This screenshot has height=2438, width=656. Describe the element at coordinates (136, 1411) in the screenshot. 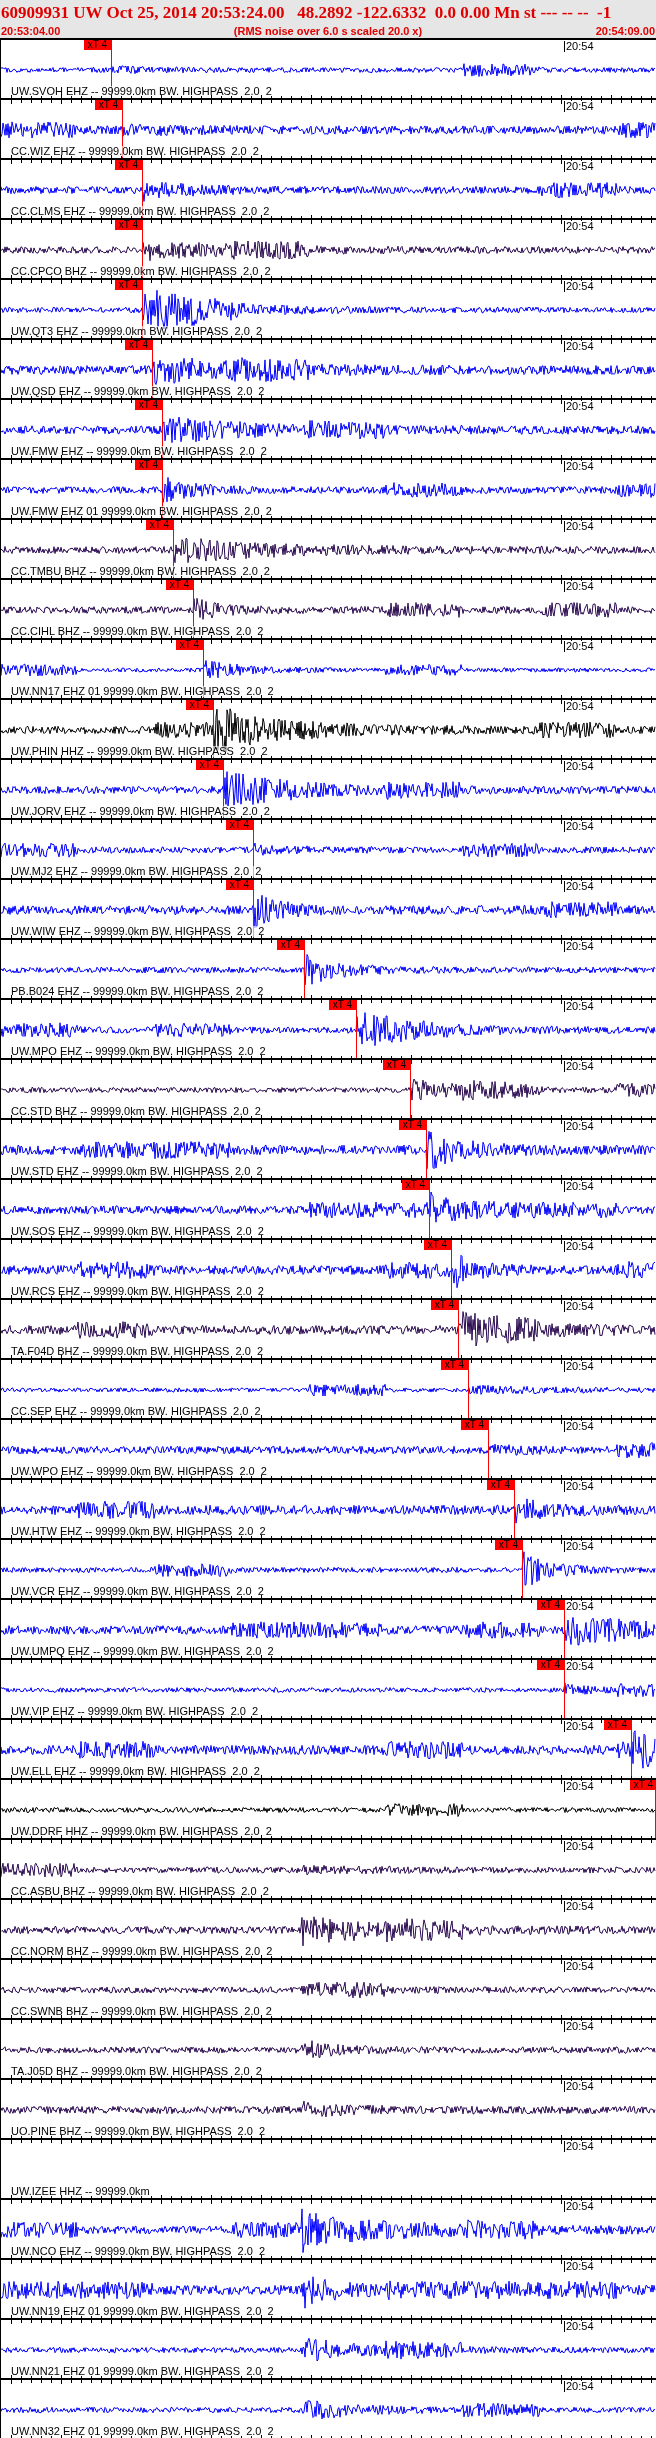

I see `trace-label: CC.SEP EHZ -- 99999.0km BW. HIGHPASS 2.0 2` at that location.